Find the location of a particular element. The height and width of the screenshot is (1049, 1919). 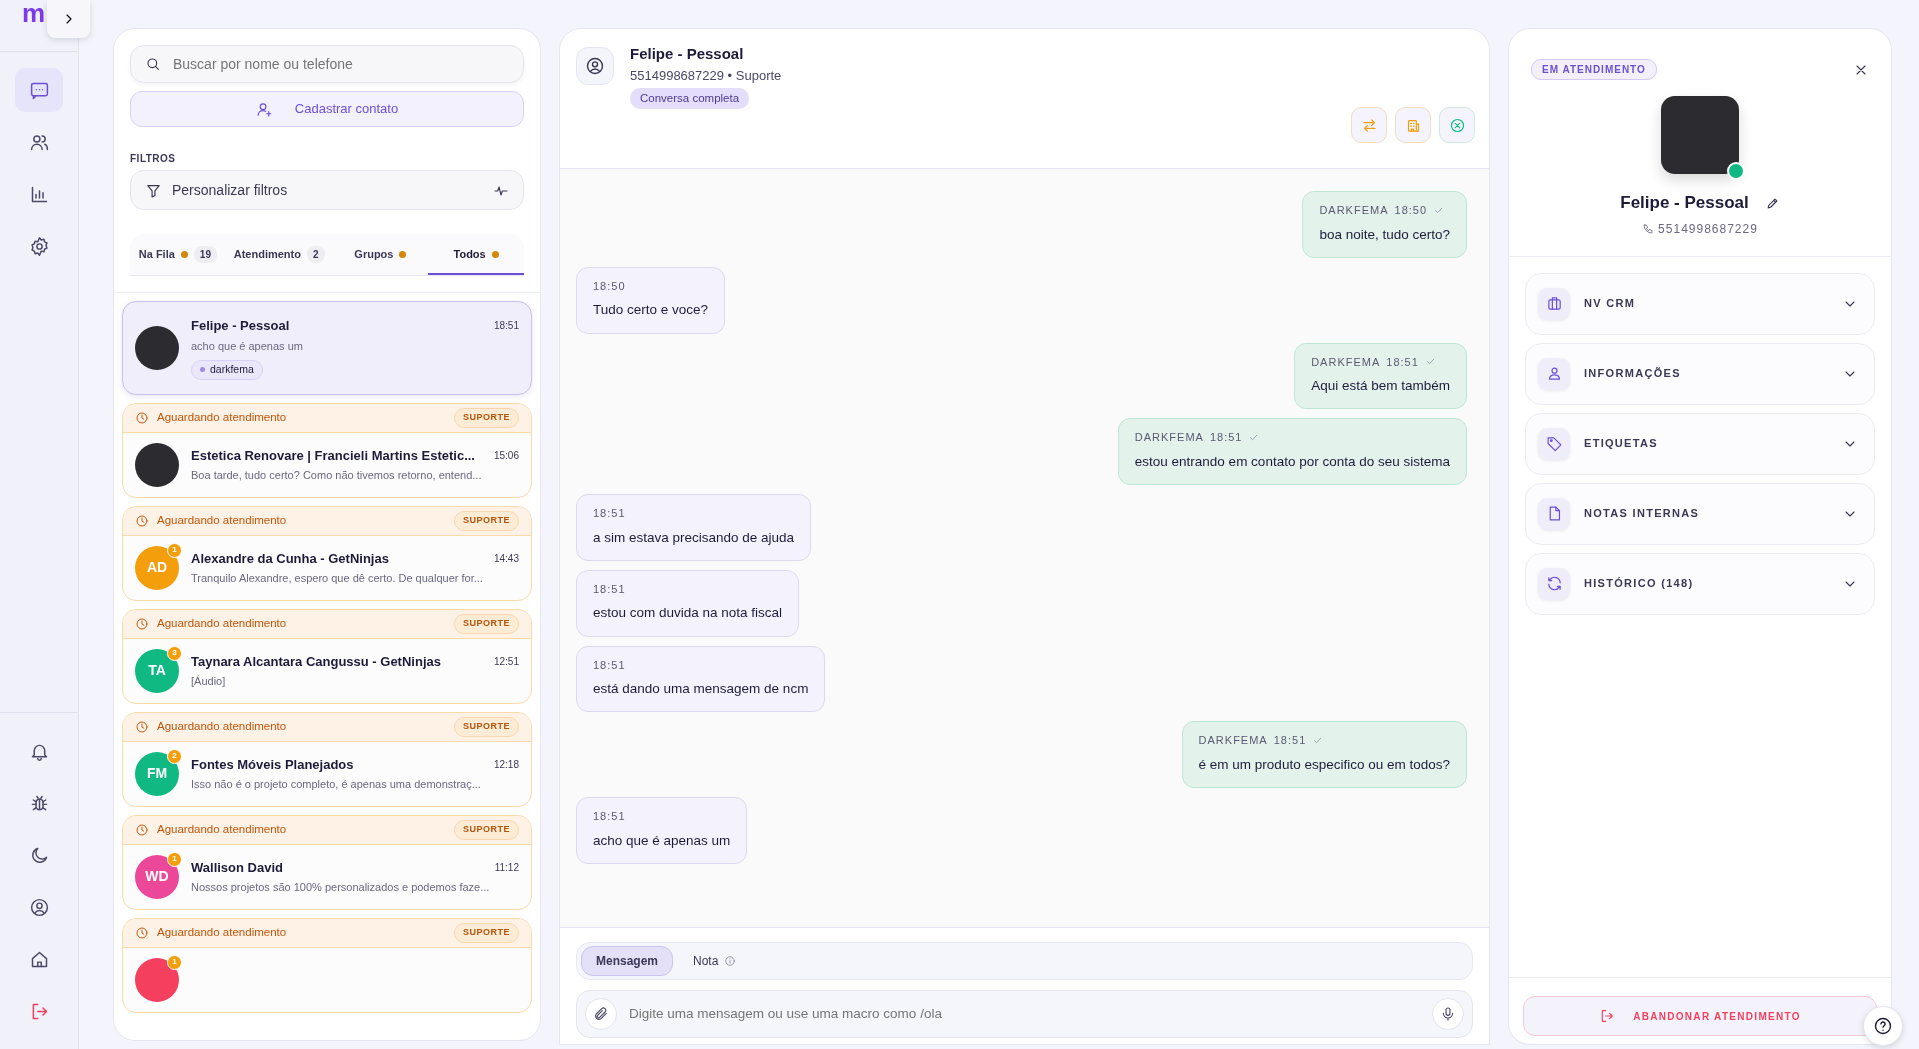

avatar: AD 1 is located at coordinates (157, 567).